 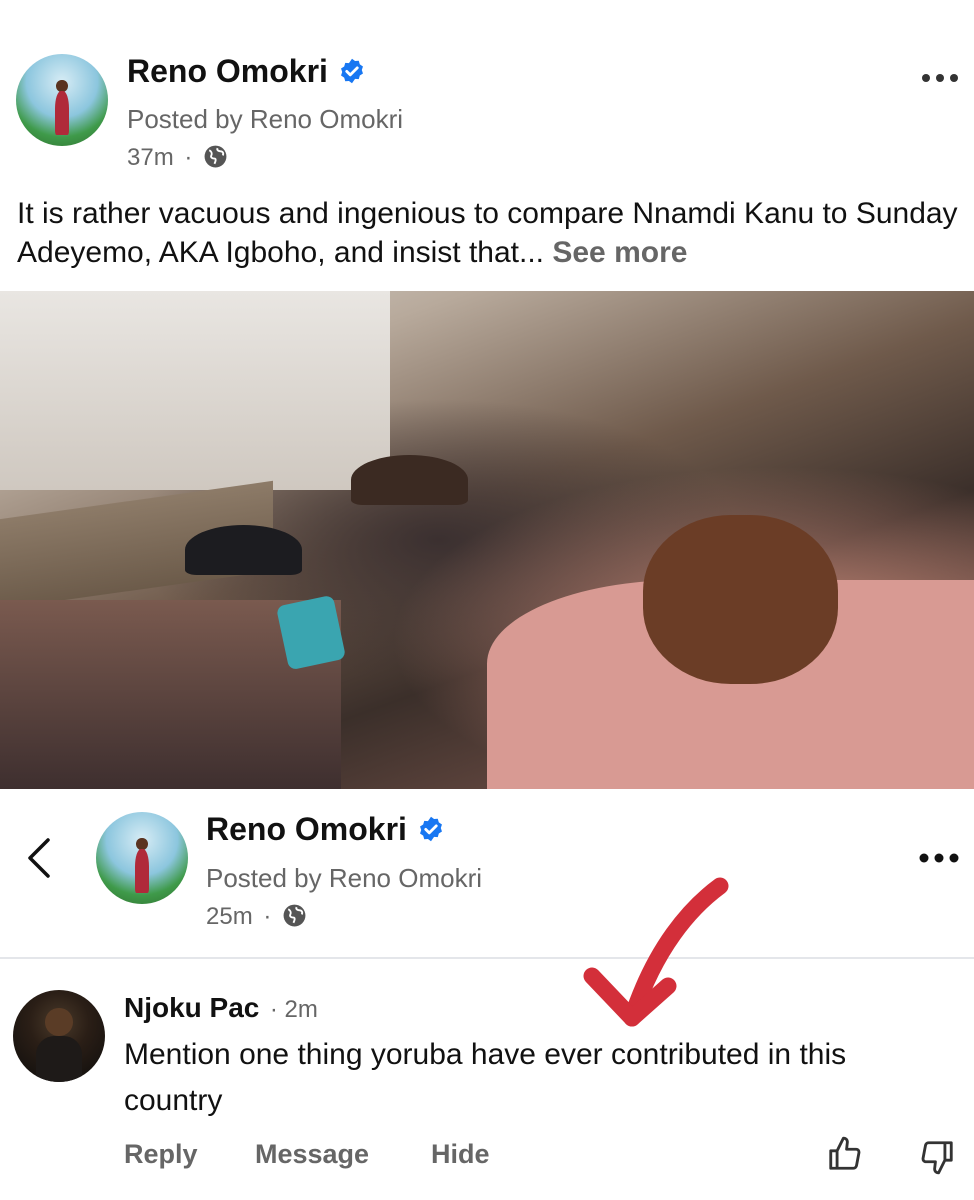 What do you see at coordinates (150, 157) in the screenshot?
I see `post-time: 37m` at bounding box center [150, 157].